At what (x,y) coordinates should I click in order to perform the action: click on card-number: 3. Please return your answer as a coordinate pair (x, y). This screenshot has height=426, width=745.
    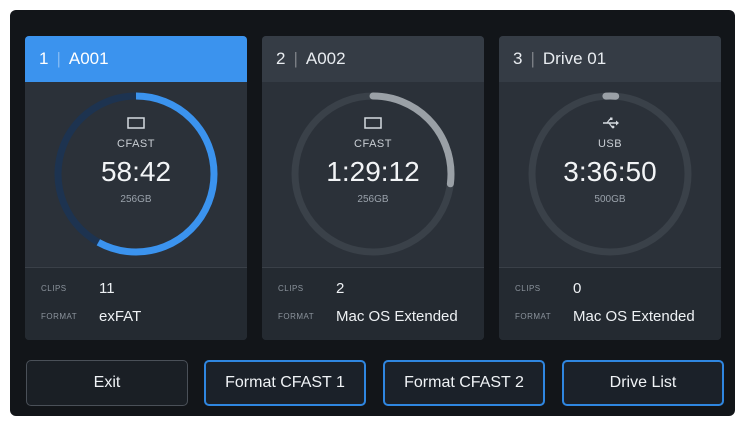
    Looking at the image, I should click on (518, 58).